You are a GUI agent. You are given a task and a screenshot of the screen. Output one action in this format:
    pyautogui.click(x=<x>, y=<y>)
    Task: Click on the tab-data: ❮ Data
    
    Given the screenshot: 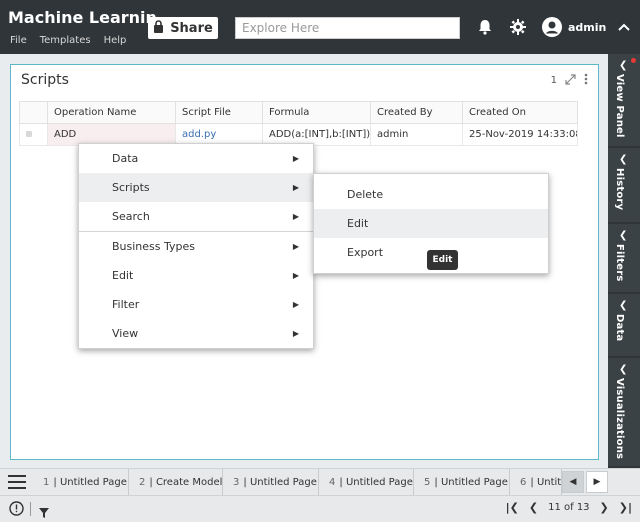 What is the action you would take?
    pyautogui.click(x=624, y=326)
    